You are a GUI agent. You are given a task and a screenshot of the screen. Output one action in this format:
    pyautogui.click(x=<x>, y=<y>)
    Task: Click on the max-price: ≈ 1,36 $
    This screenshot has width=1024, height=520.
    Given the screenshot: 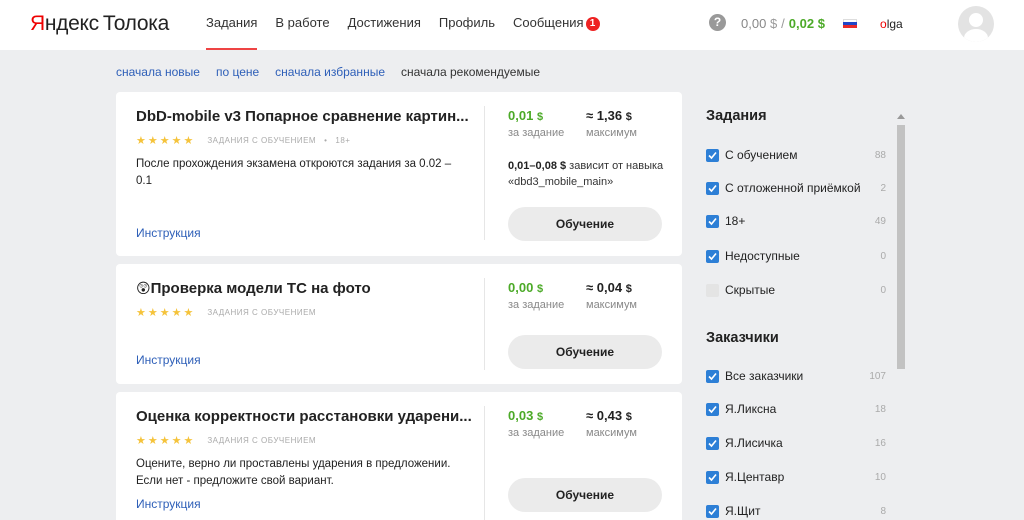 What is the action you would take?
    pyautogui.click(x=609, y=115)
    